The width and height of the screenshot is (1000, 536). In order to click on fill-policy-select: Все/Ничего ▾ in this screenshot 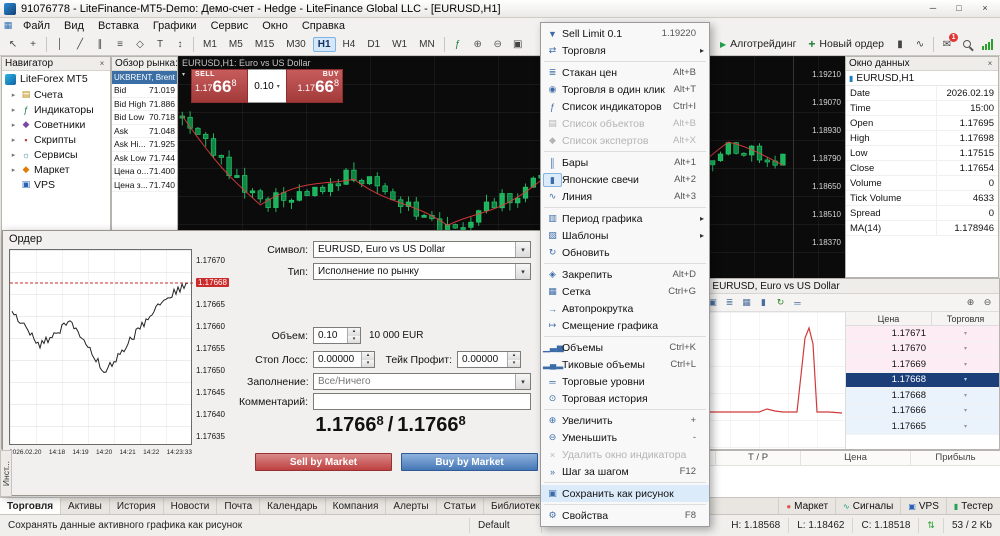, I will do `click(422, 381)`.